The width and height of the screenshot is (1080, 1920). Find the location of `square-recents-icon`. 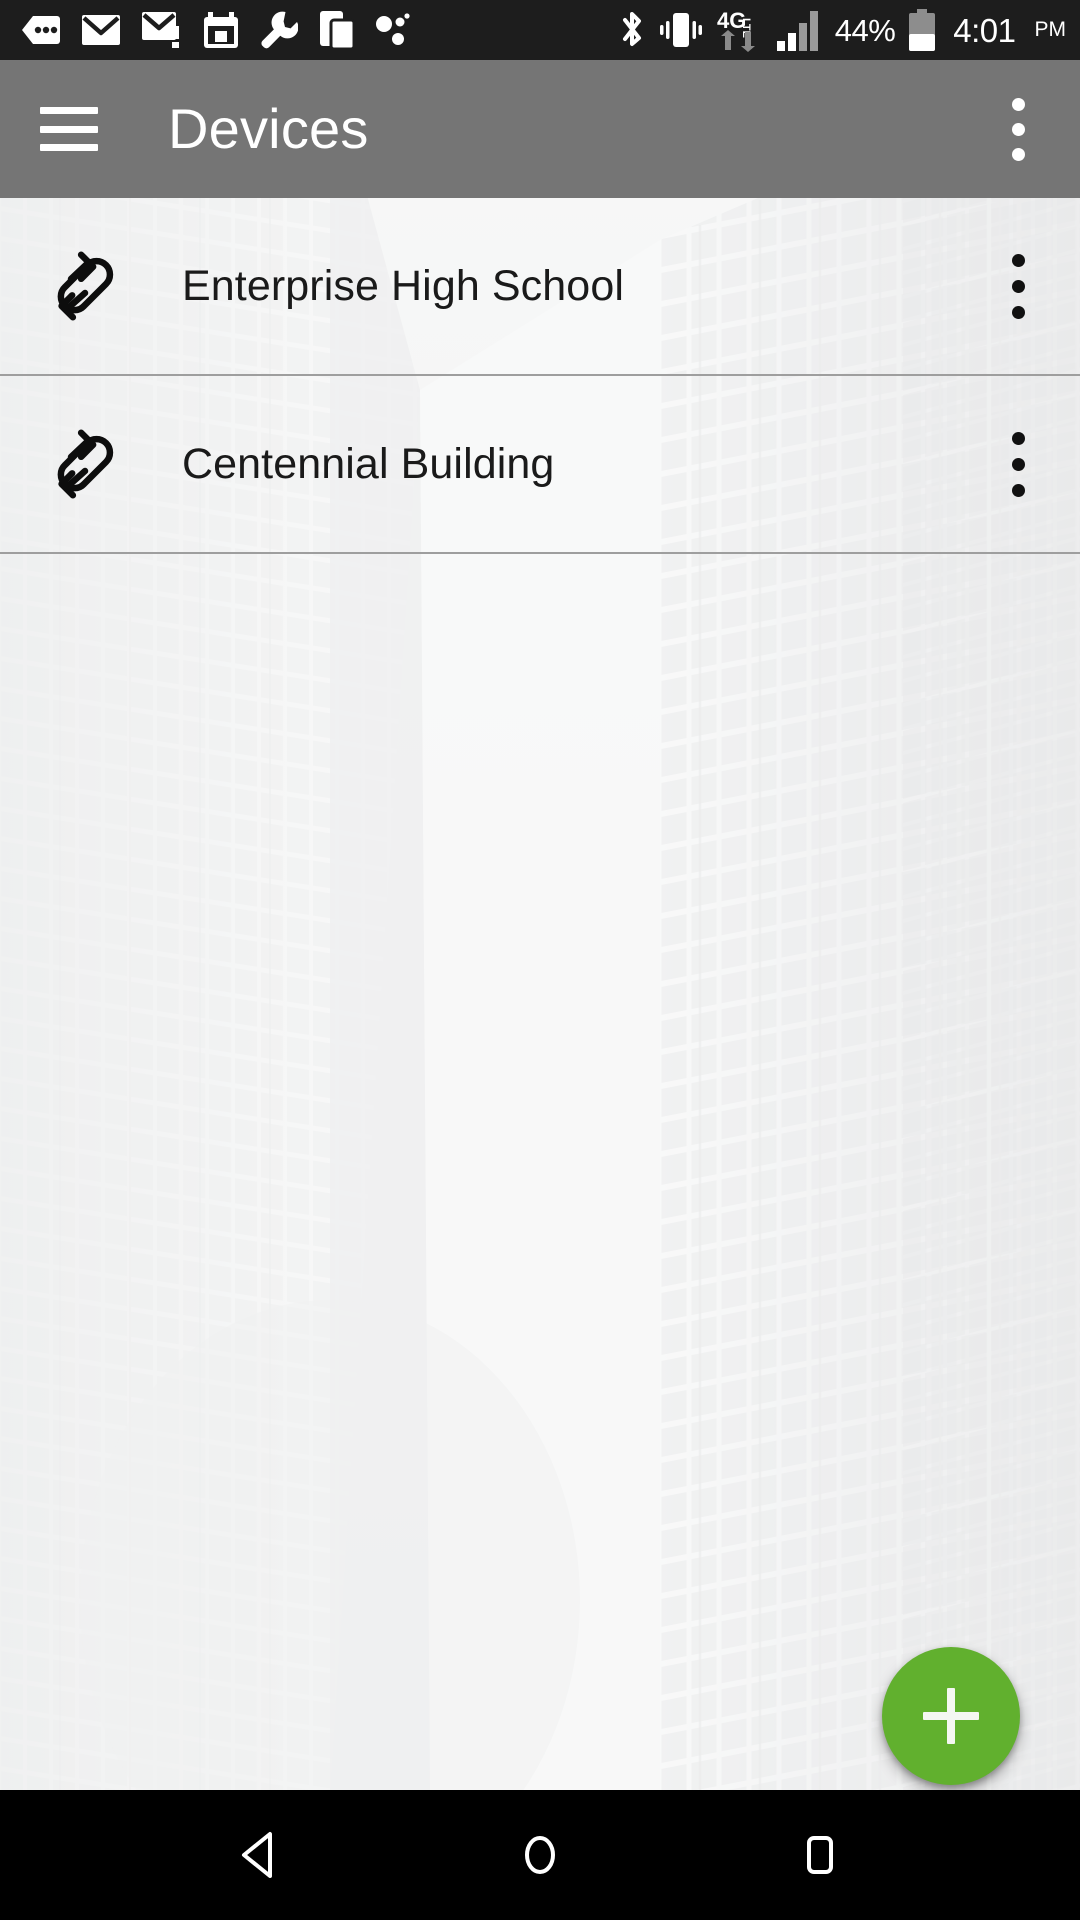

square-recents-icon is located at coordinates (820, 1855).